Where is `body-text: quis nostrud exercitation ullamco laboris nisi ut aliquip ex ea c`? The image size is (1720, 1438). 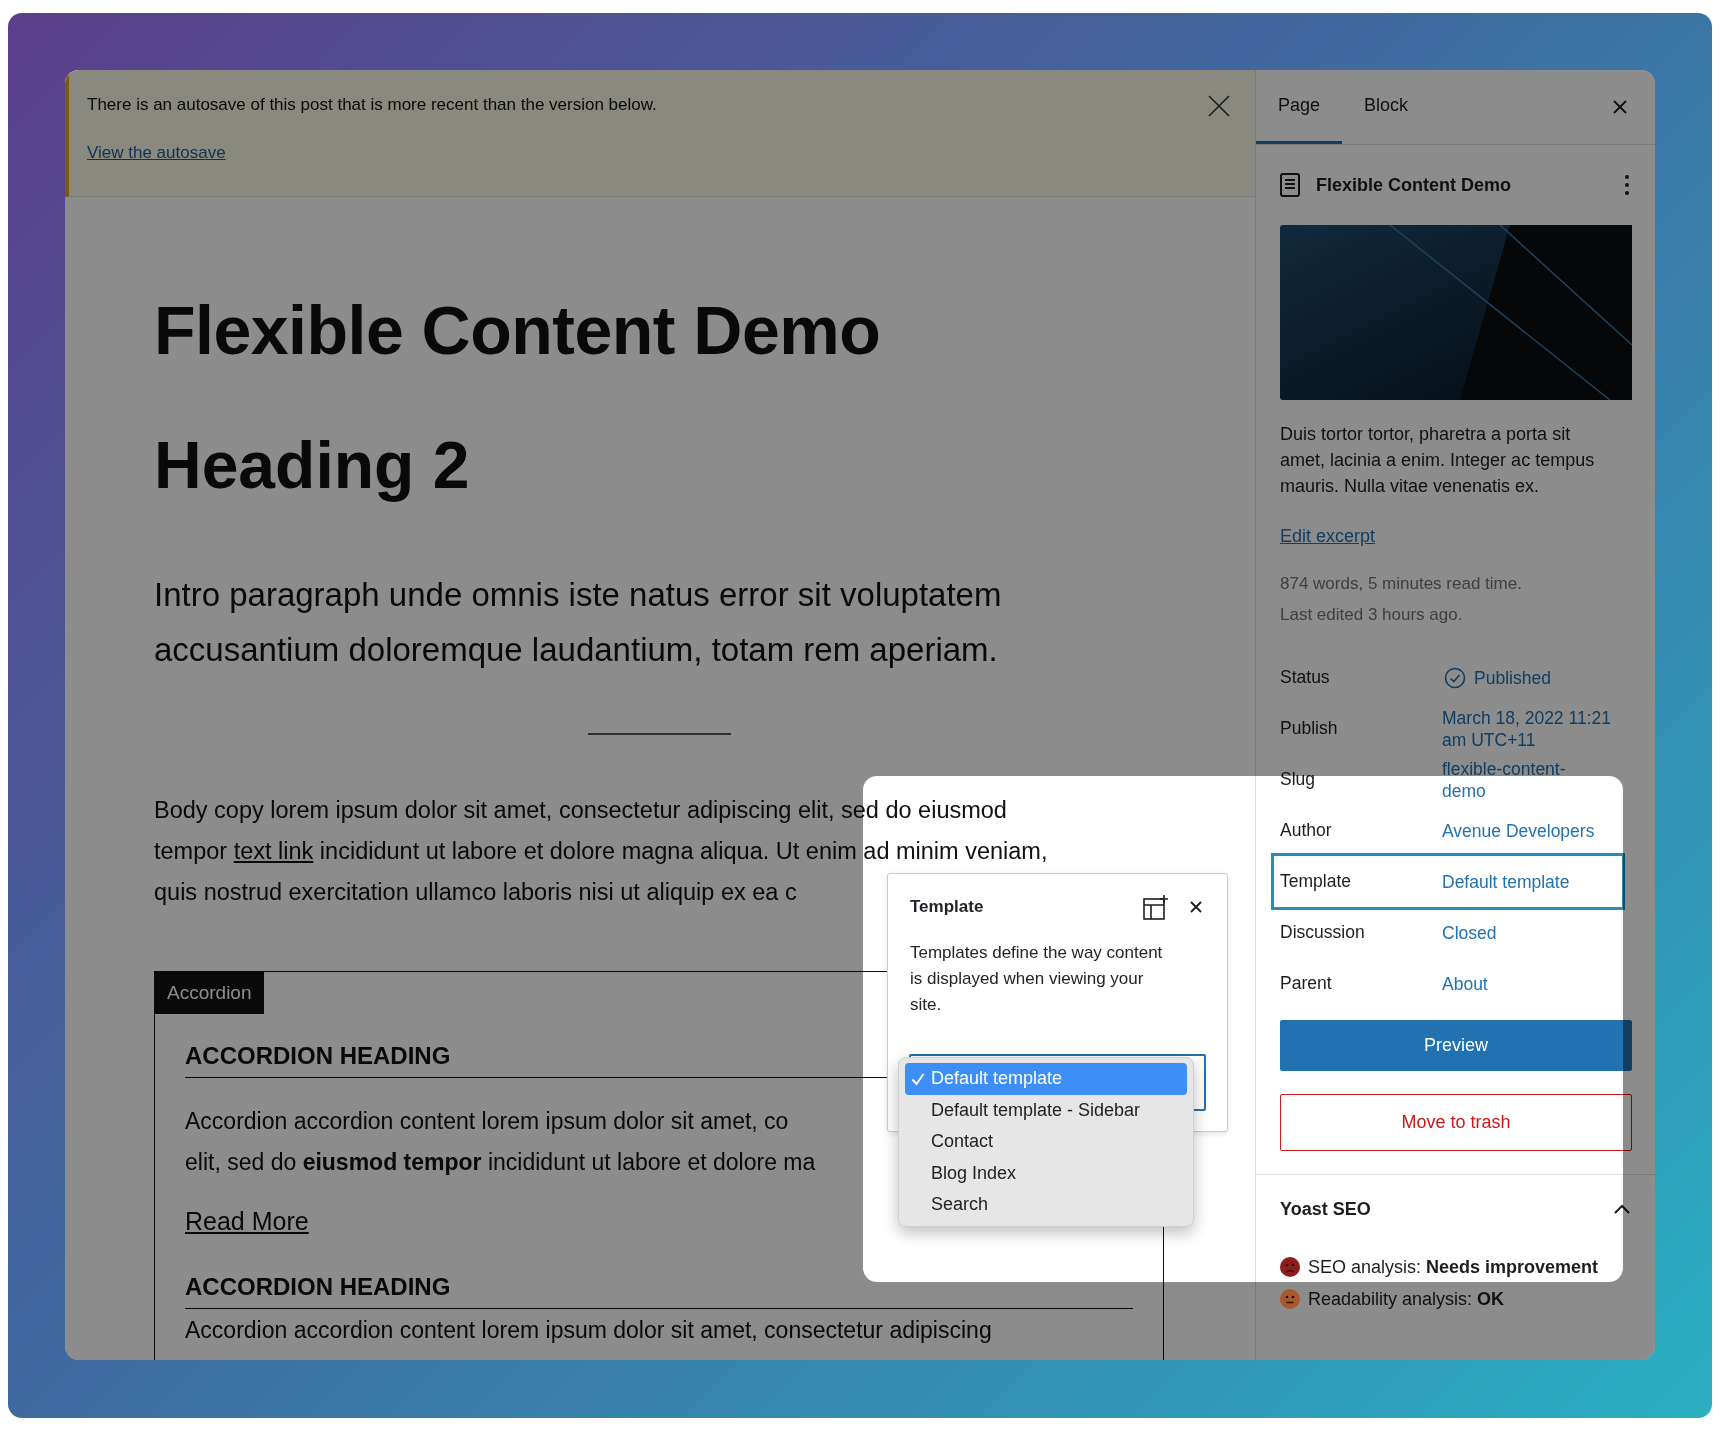
body-text: quis nostrud exercitation ullamco laboris nisi ut aliquip ex ea c is located at coordinates (475, 892).